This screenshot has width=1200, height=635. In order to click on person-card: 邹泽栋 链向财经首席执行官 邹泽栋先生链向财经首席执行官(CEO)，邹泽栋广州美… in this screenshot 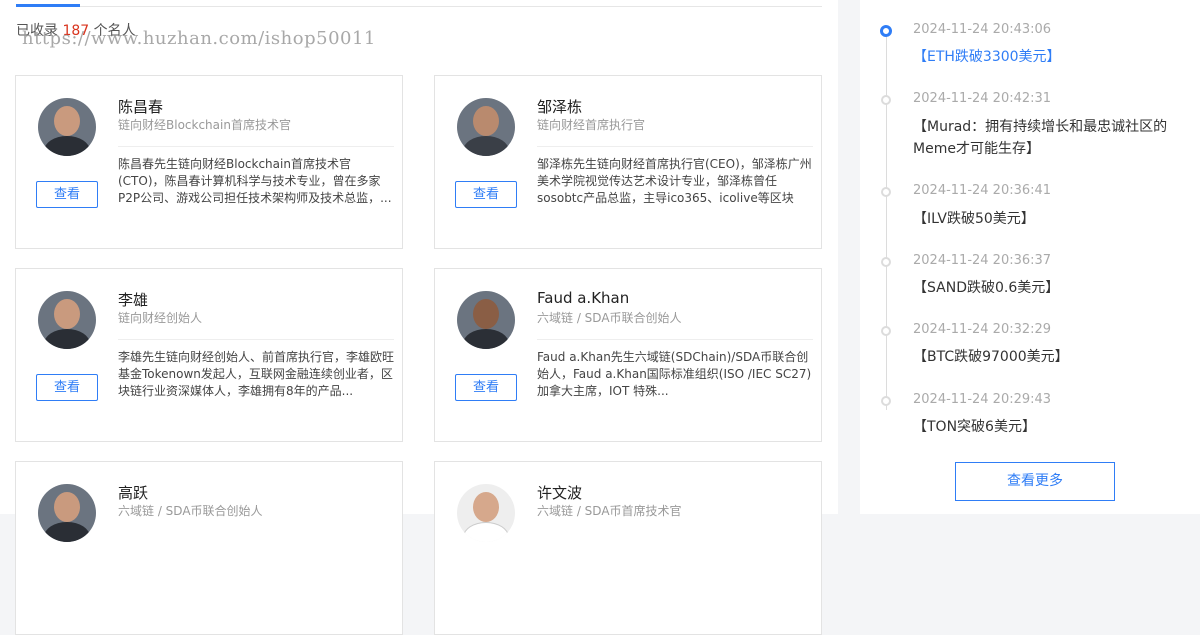, I will do `click(628, 162)`.